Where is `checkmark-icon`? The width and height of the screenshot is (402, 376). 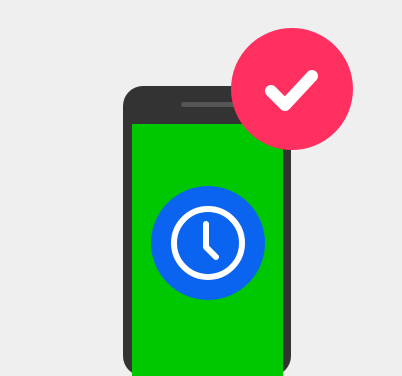 checkmark-icon is located at coordinates (291, 90).